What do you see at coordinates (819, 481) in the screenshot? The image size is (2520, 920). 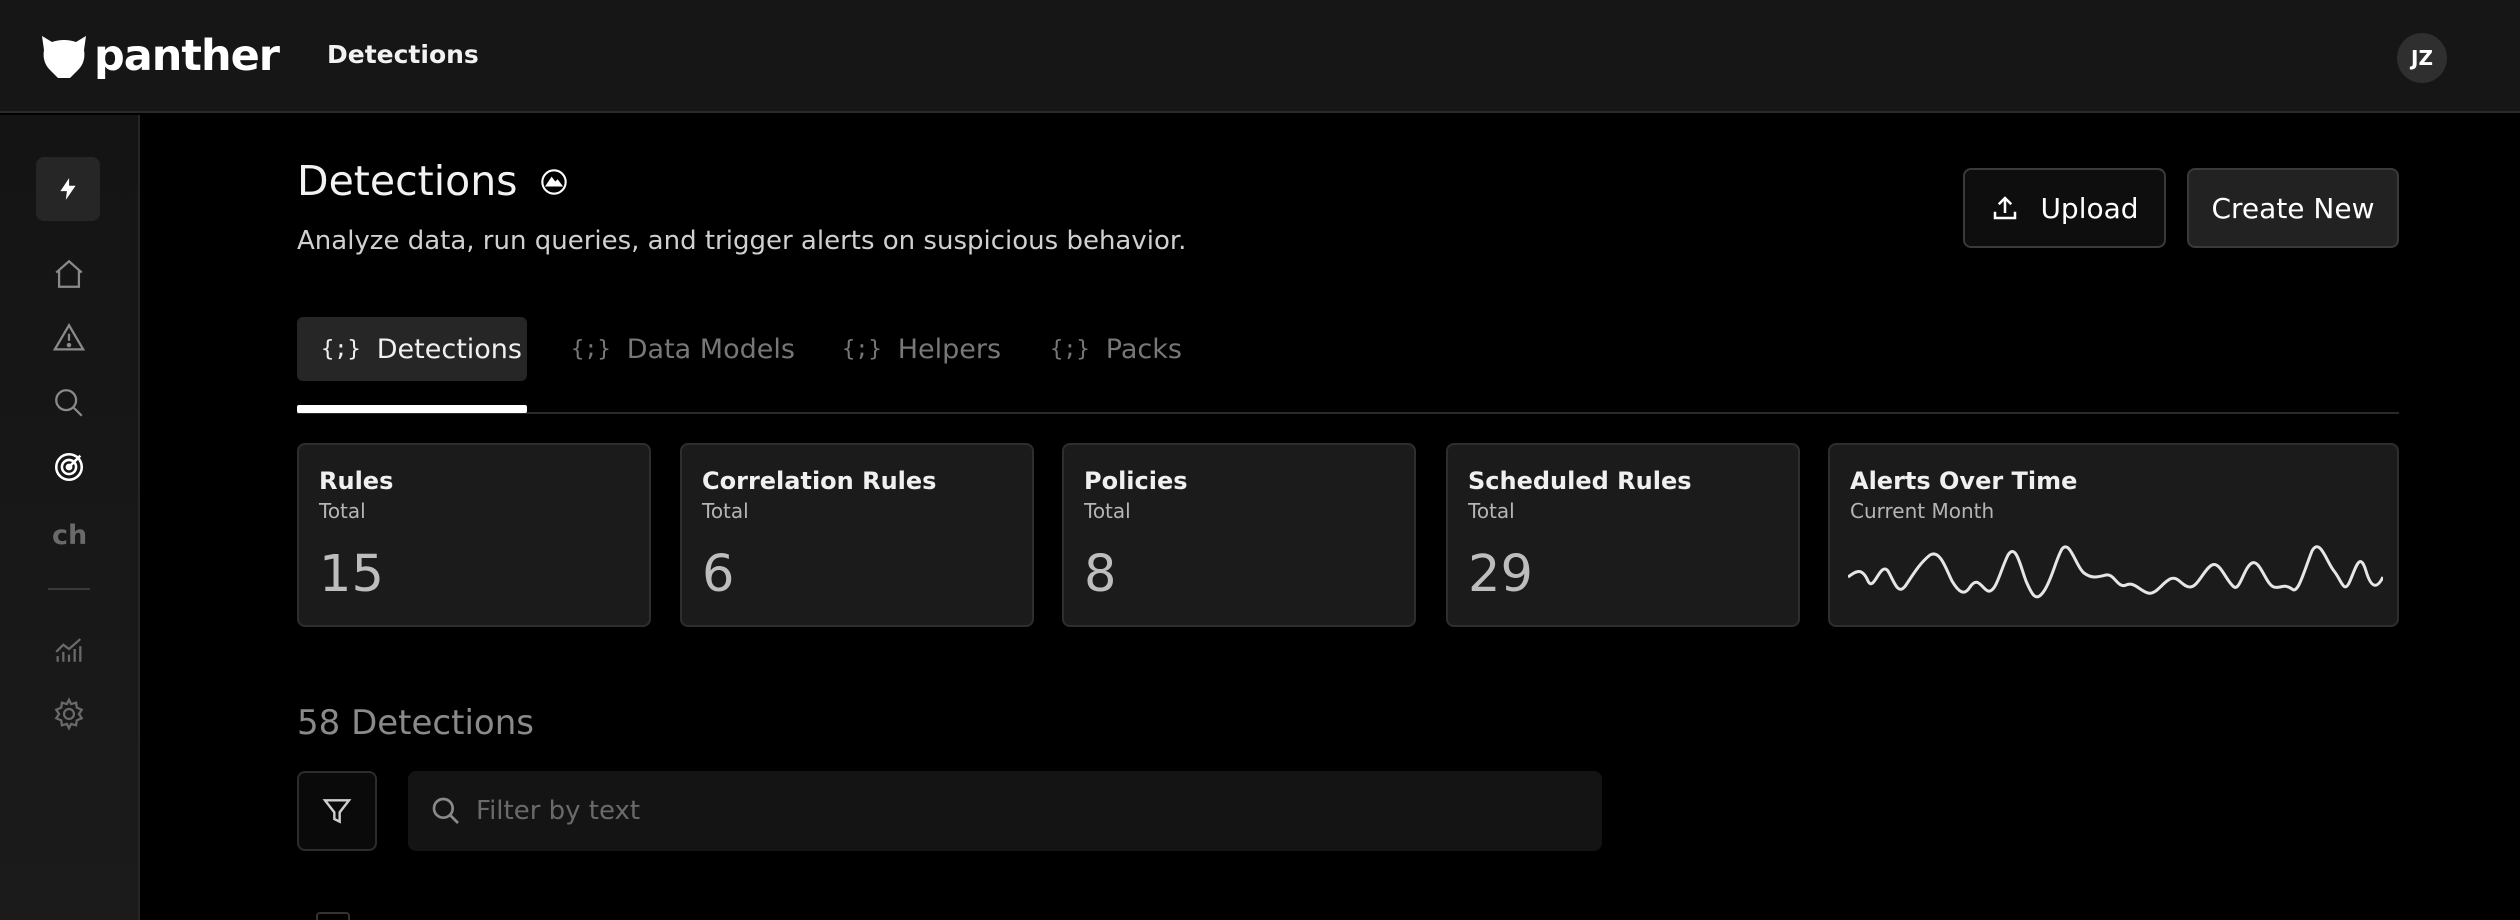 I see `card-title: Correlation Rules` at bounding box center [819, 481].